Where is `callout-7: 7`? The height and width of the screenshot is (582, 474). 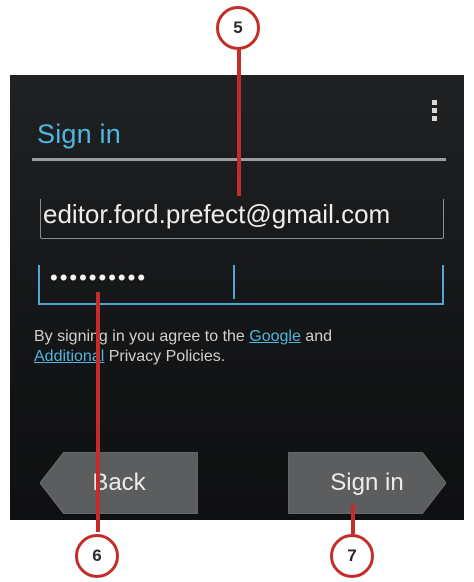 callout-7: 7 is located at coordinates (352, 556).